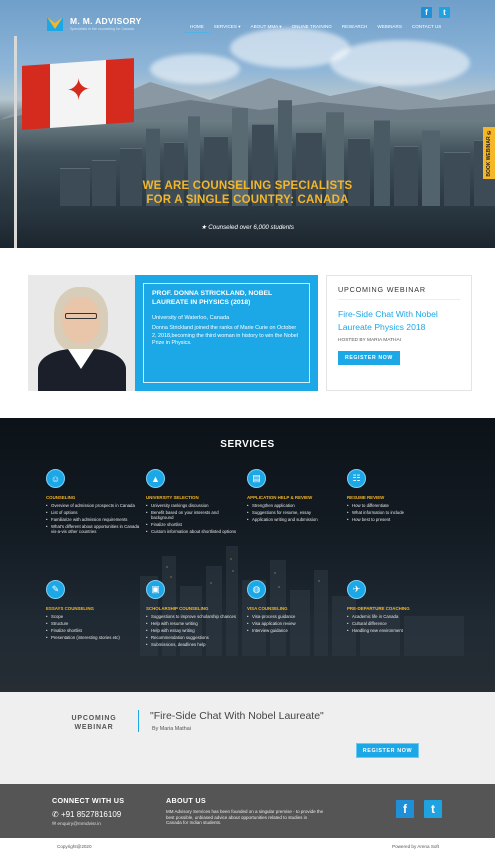 The width and height of the screenshot is (495, 854). What do you see at coordinates (415, 846) in the screenshot?
I see `powered-by: Powered by Arena Soft` at bounding box center [415, 846].